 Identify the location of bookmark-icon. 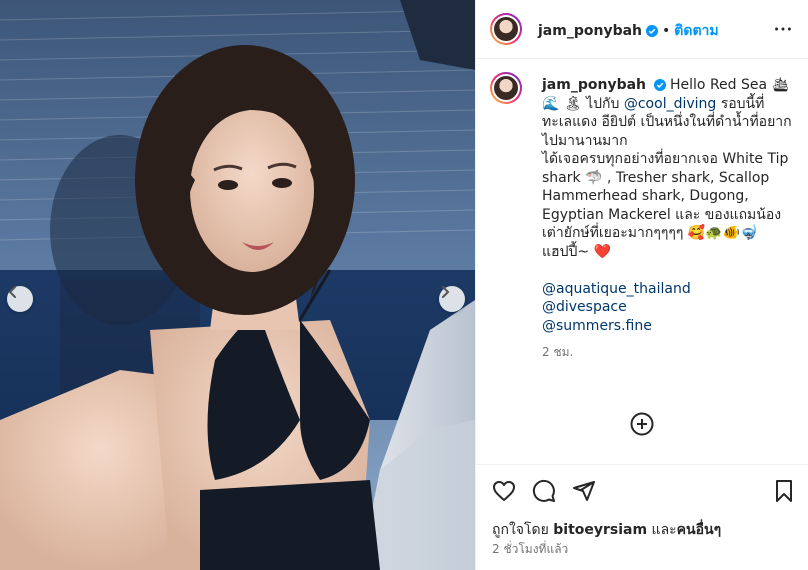
(784, 493).